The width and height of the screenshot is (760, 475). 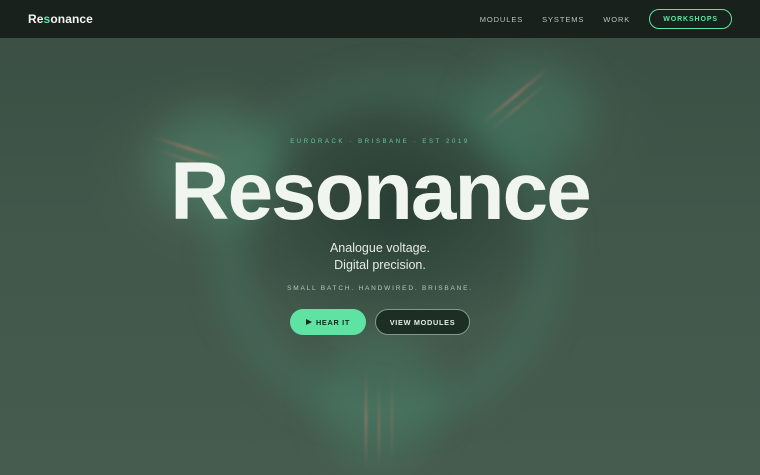 I want to click on site-logo: Resonance, so click(x=60, y=19).